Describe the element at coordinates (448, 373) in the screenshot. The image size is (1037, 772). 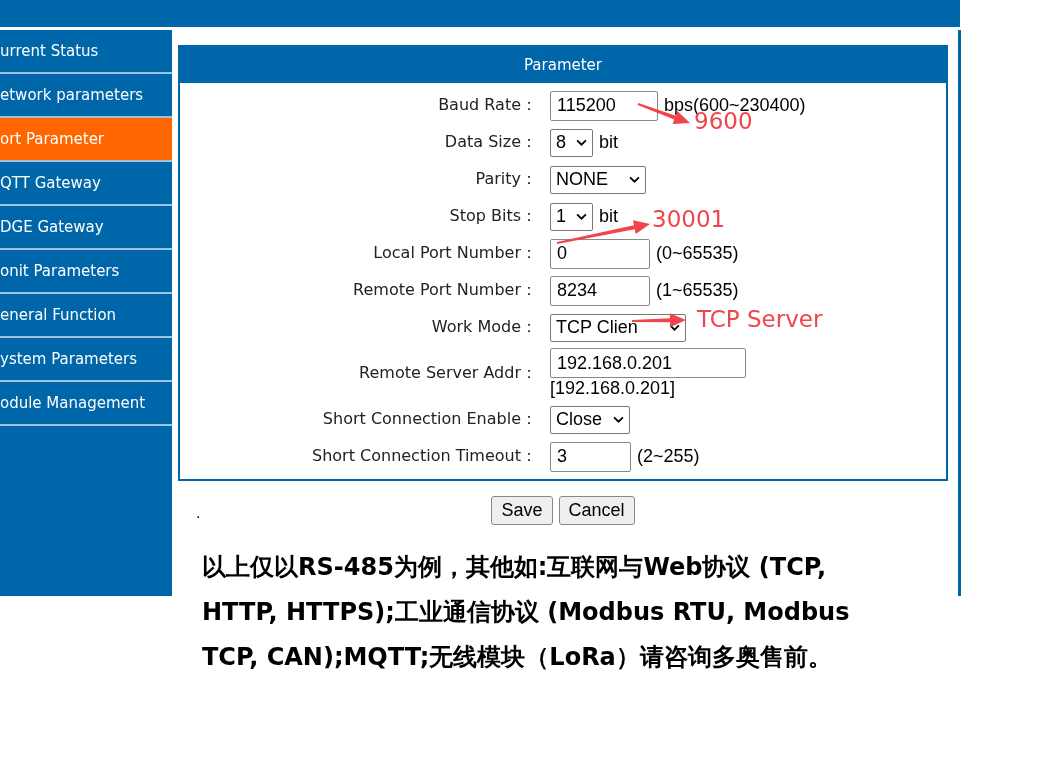
I see `field-label: Remote Server Addr：` at that location.